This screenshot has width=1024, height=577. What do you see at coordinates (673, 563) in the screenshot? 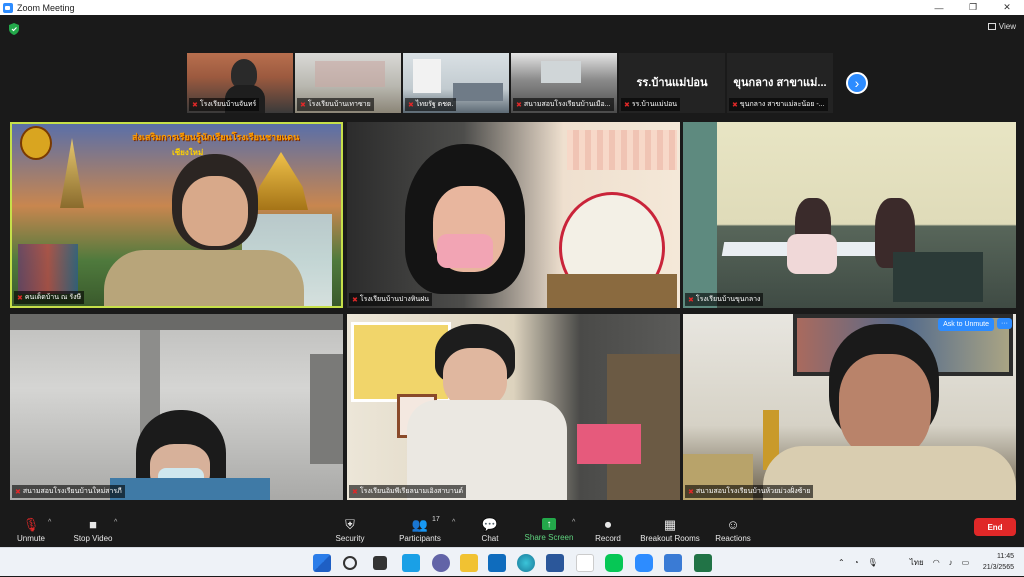
I see `photos-icon` at bounding box center [673, 563].